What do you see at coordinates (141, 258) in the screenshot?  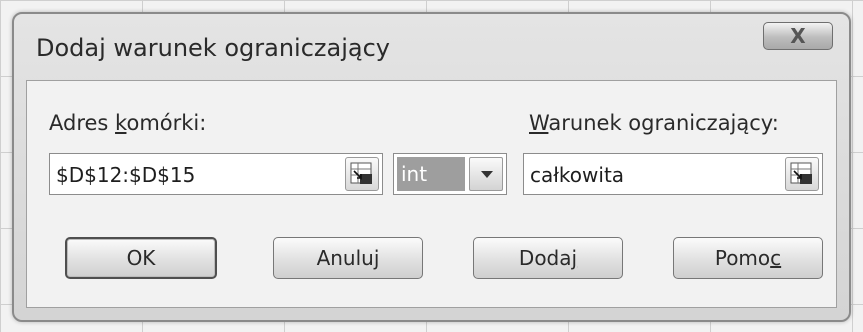 I see `ok-button: OK` at bounding box center [141, 258].